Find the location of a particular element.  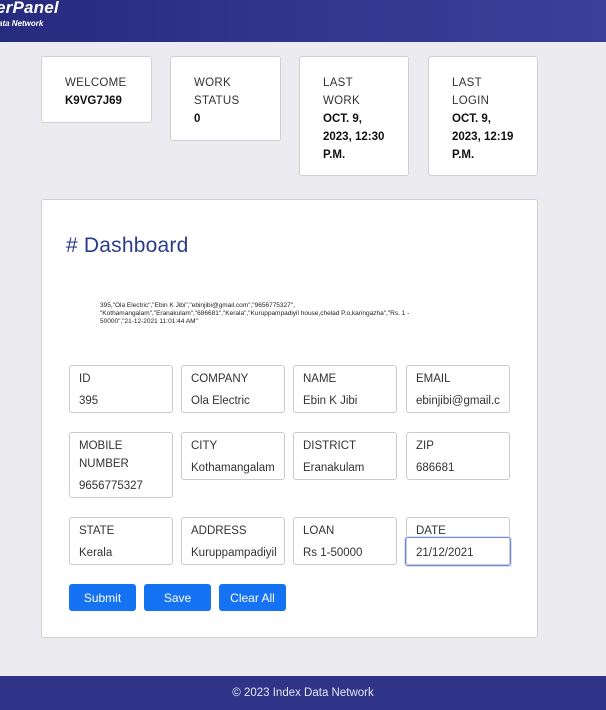

user-code: K9VG7J69 is located at coordinates (93, 101).